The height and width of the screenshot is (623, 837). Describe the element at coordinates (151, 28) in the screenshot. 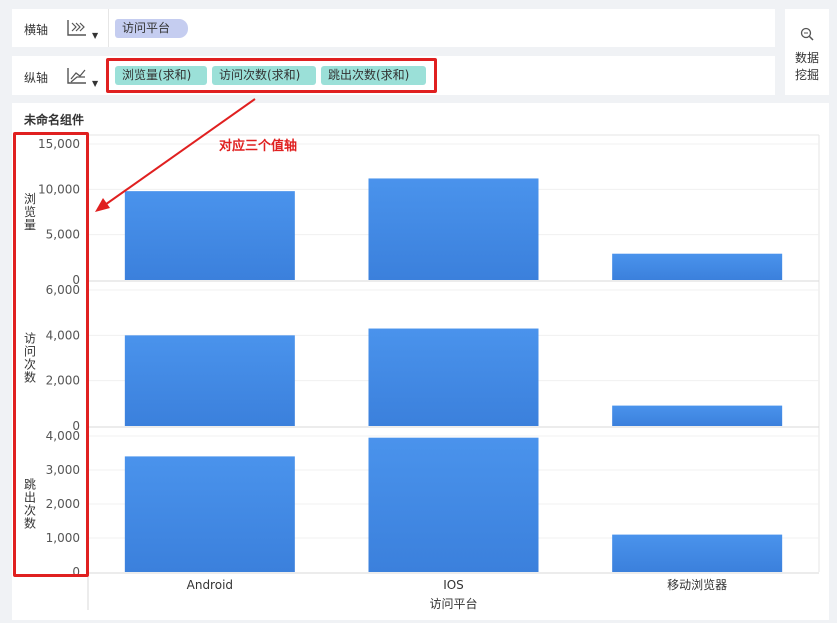

I see `x-pill-platform: 访问平台` at that location.